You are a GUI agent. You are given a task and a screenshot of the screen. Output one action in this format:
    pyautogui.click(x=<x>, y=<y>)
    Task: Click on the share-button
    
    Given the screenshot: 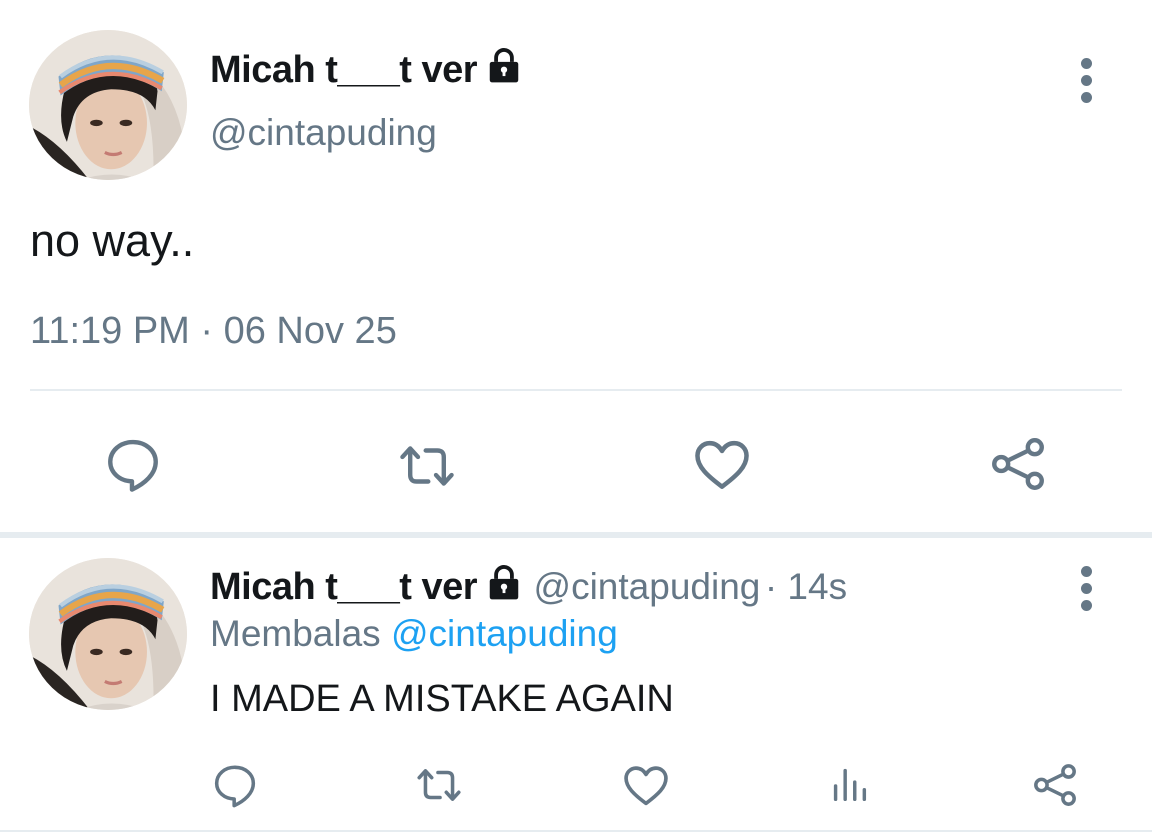 What is the action you would take?
    pyautogui.click(x=1018, y=464)
    